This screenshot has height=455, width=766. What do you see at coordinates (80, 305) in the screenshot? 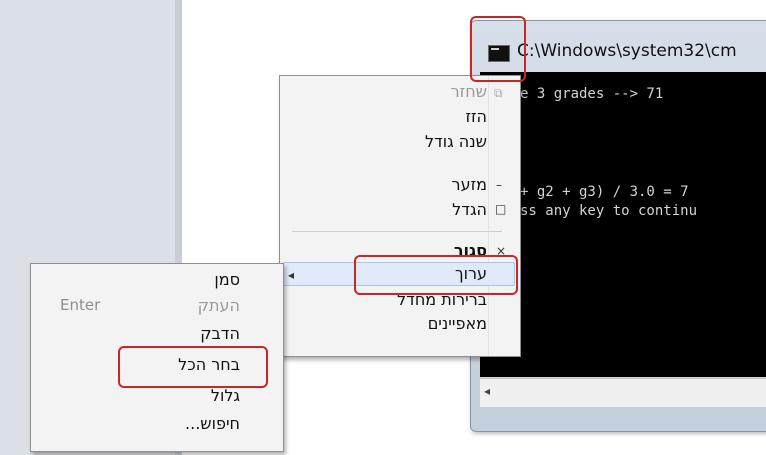
I see `copy-shortcut: Enter` at bounding box center [80, 305].